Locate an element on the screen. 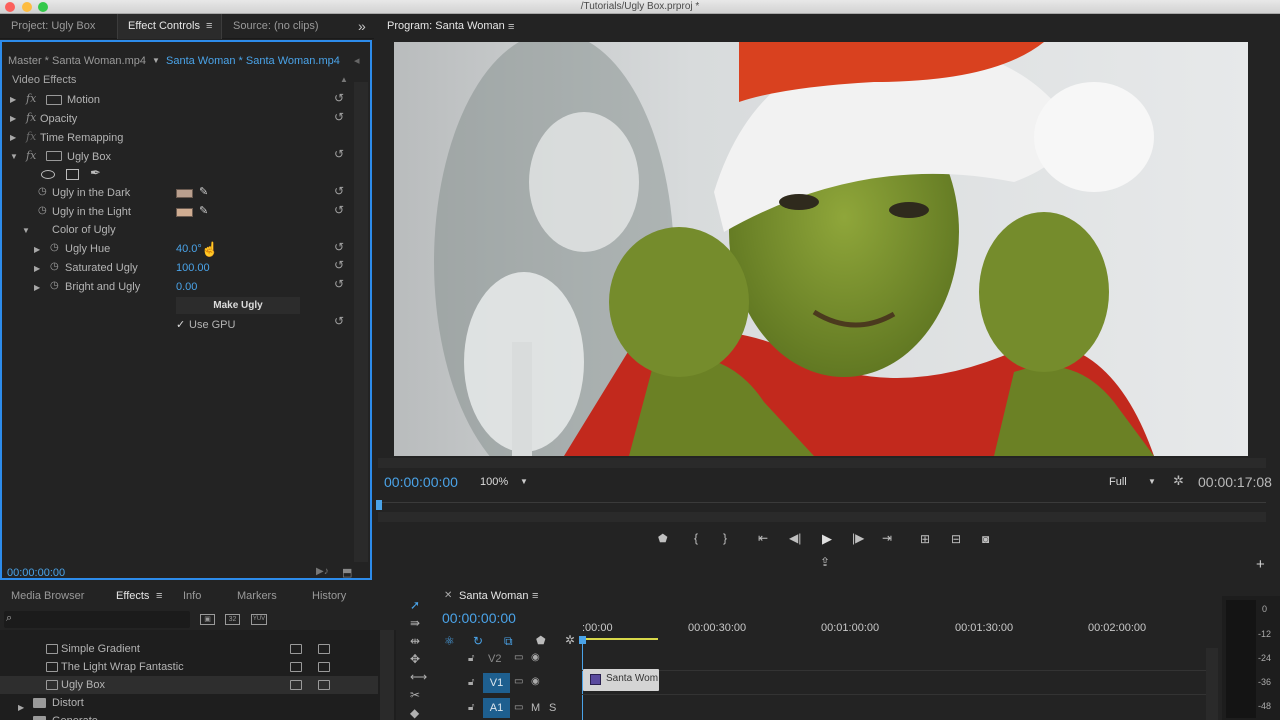 This screenshot has height=720, width=1280. sequence-clip-label: Santa Woman * Santa Woman.mp4 is located at coordinates (253, 61).